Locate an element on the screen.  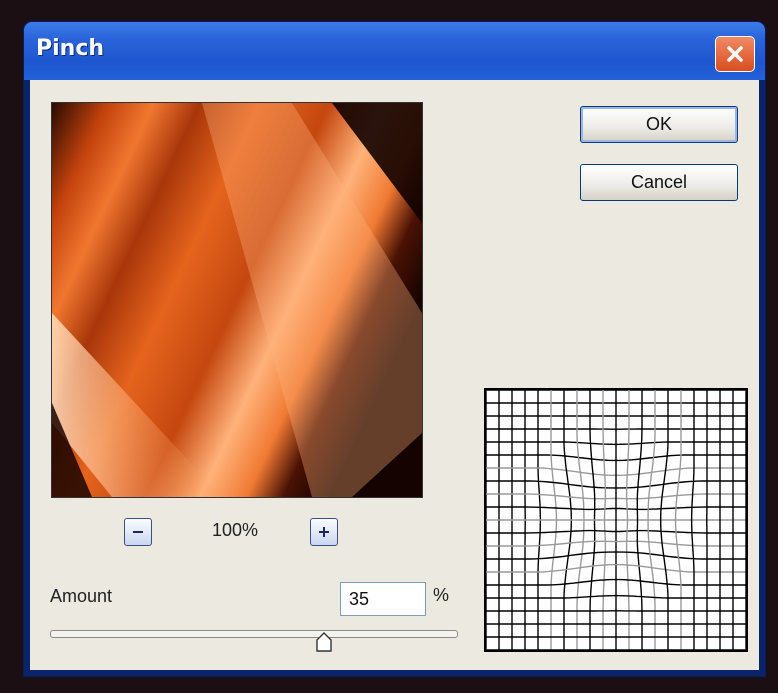
zoom-controls: 100% is located at coordinates (236, 532).